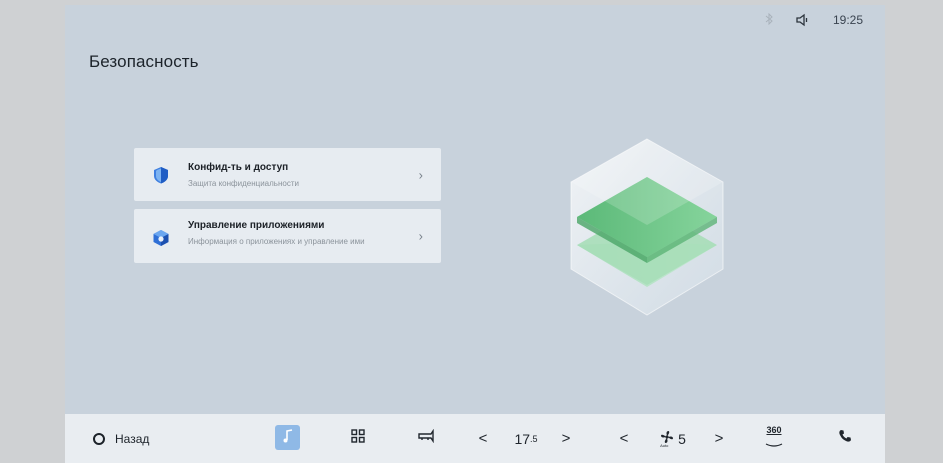 Image resolution: width=943 pixels, height=463 pixels. Describe the element at coordinates (132, 438) in the screenshot. I see `back-label: Назад` at that location.